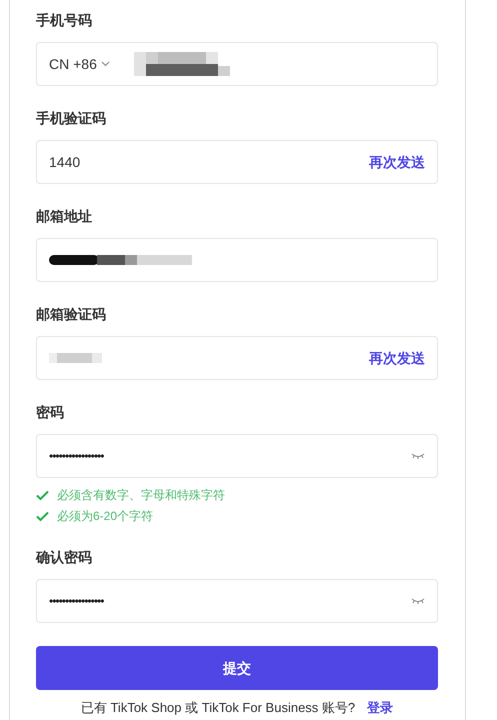 The width and height of the screenshot is (497, 720). What do you see at coordinates (71, 314) in the screenshot?
I see `field-label: 邮箱验证码` at bounding box center [71, 314].